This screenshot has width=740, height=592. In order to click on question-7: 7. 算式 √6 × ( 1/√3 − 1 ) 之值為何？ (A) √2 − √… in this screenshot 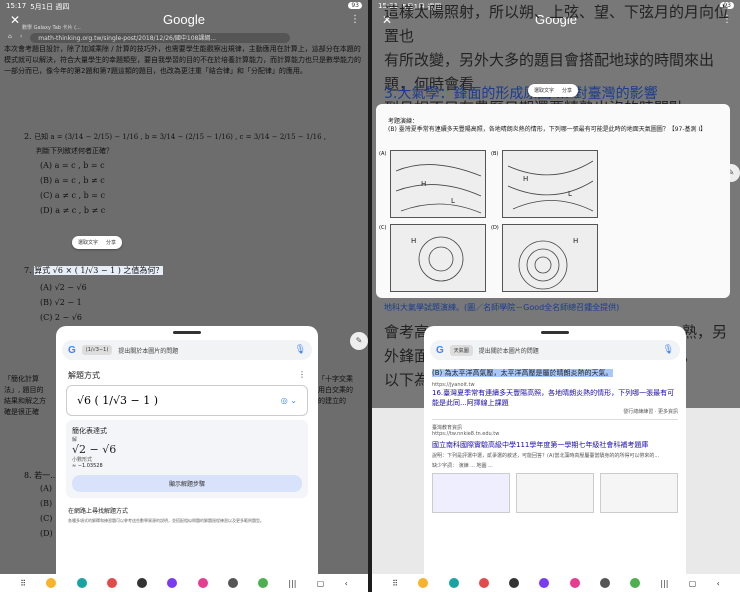, I will do `click(94, 295)`.